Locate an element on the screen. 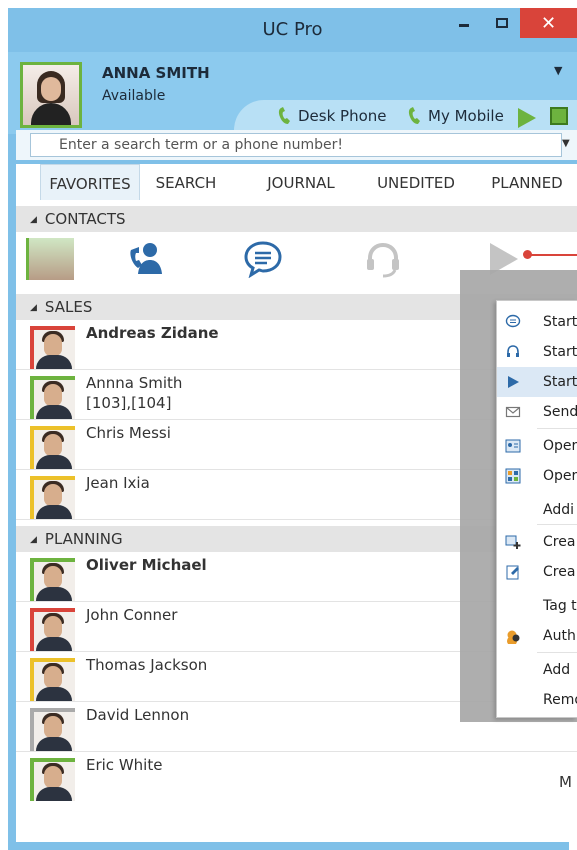  avatar-body is located at coordinates (51, 114).